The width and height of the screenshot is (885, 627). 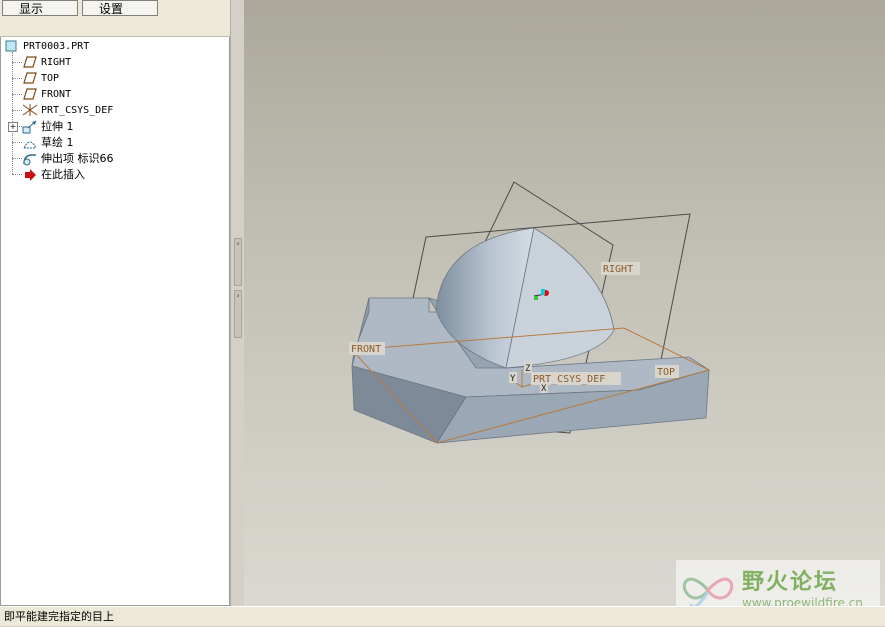 I want to click on tree-item-protrusion: 伸出项 标识66, so click(x=68, y=159).